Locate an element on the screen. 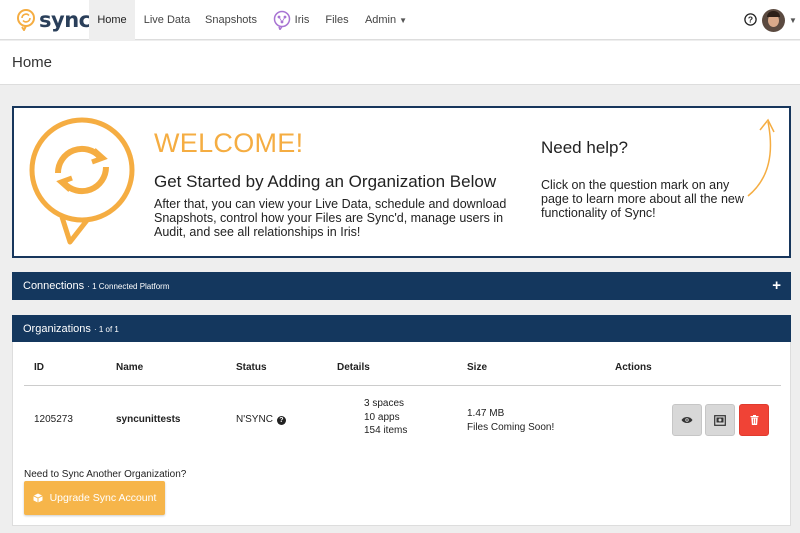 This screenshot has height=533, width=800. cube-icon is located at coordinates (37, 498).